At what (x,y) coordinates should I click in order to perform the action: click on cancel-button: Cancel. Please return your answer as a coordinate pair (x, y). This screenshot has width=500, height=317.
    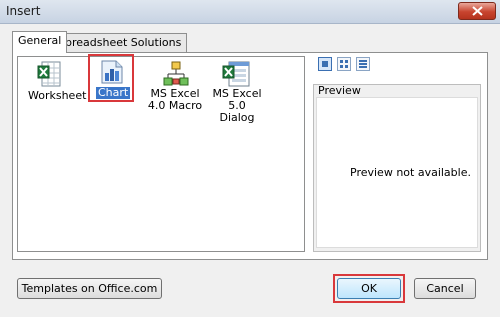
    Looking at the image, I should click on (445, 288).